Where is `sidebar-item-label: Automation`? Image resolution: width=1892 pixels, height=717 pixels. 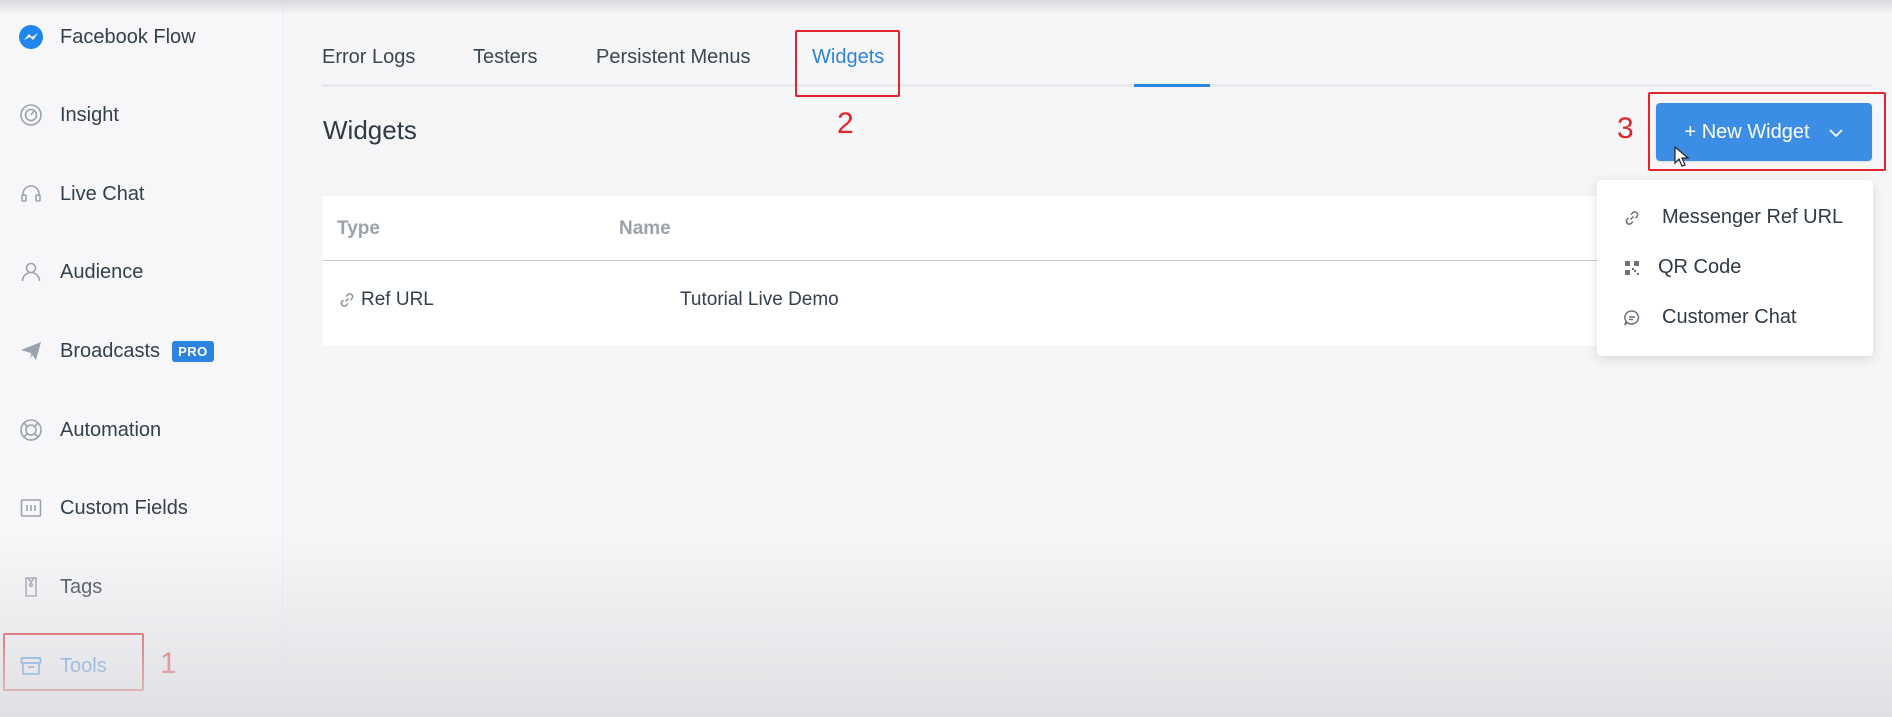
sidebar-item-label: Automation is located at coordinates (111, 429).